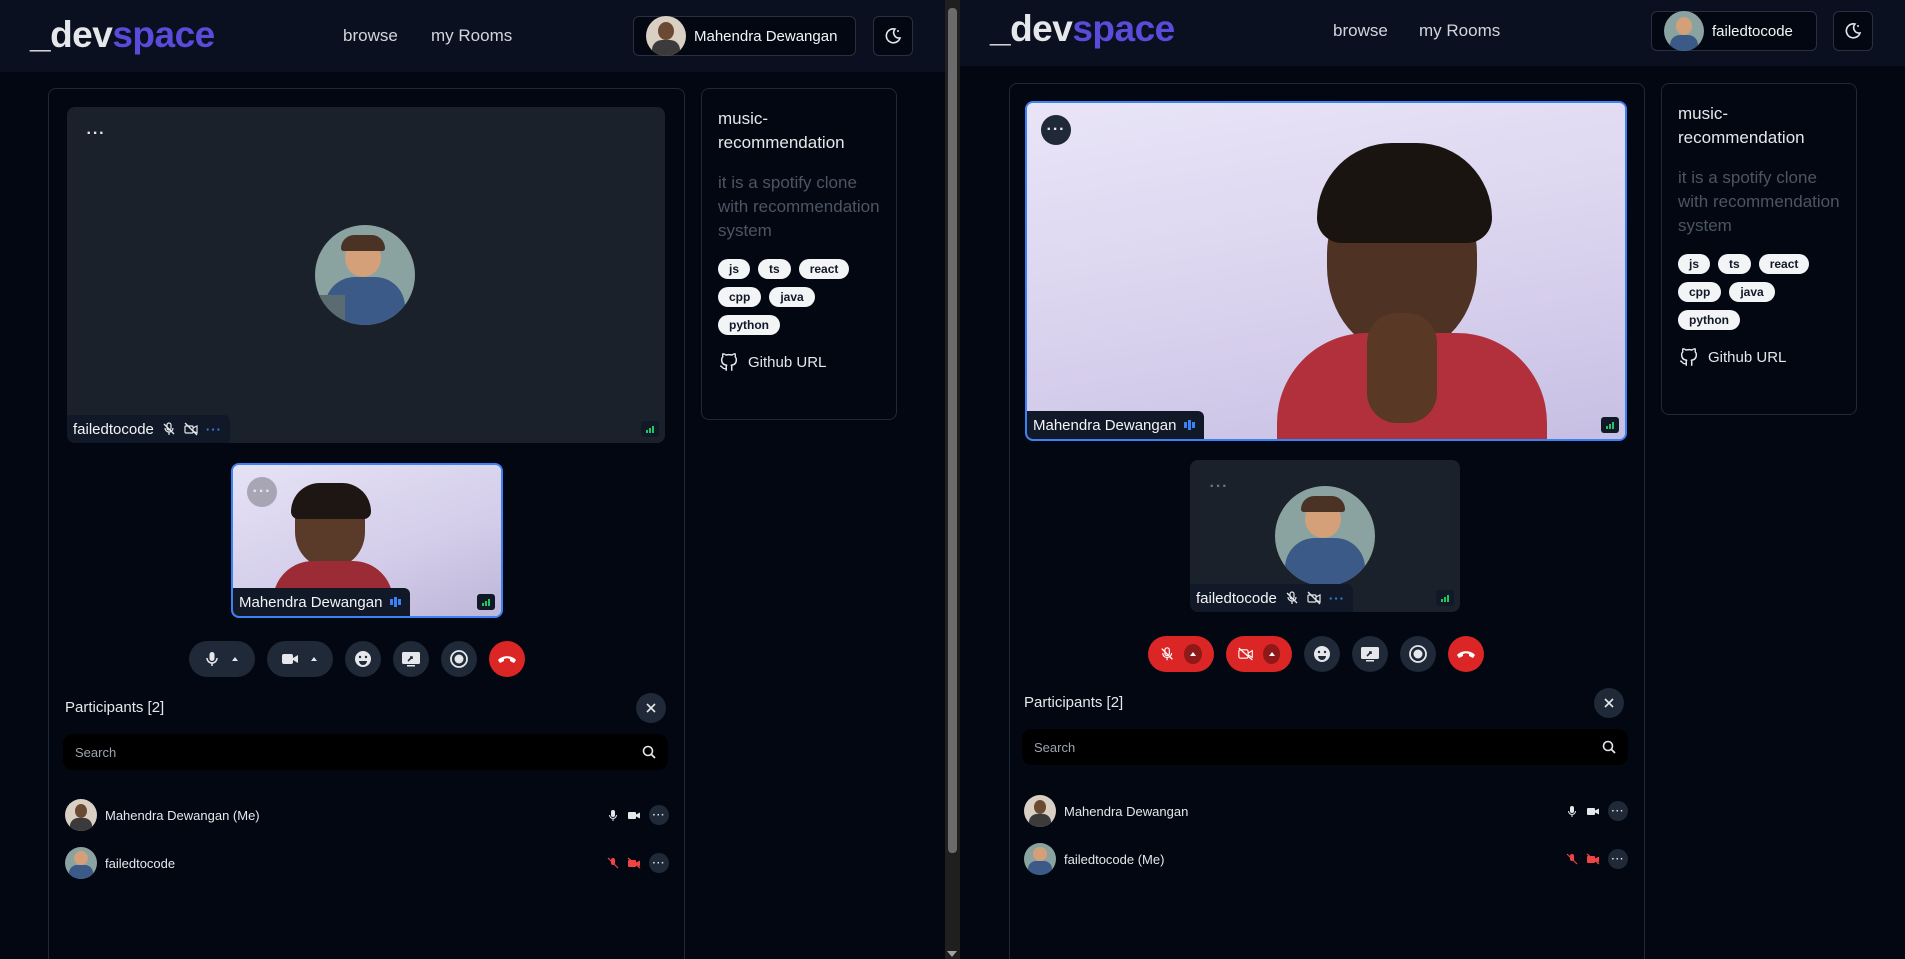 Image resolution: width=1905 pixels, height=959 pixels. I want to click on emoji-icon, so click(363, 659).